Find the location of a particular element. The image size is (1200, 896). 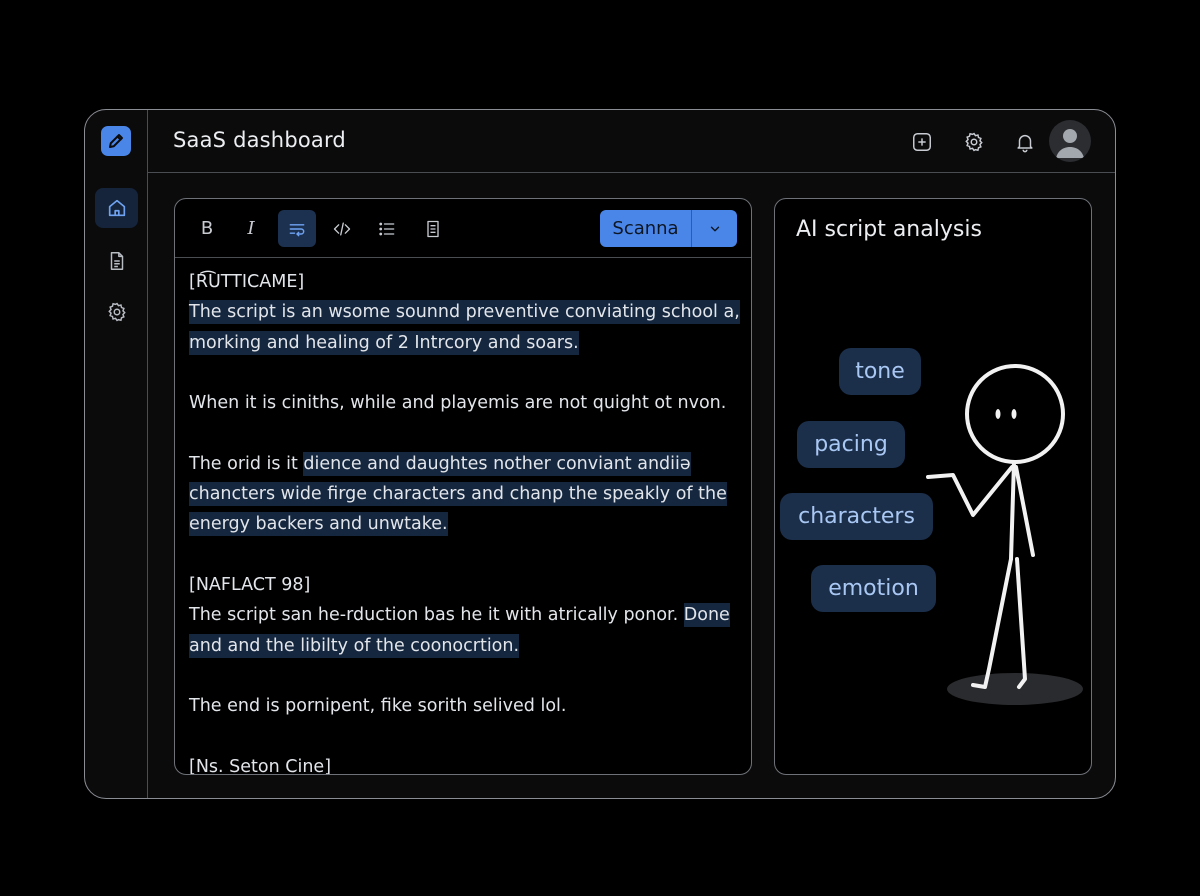

page-title: SaaS dashboard is located at coordinates (259, 140).